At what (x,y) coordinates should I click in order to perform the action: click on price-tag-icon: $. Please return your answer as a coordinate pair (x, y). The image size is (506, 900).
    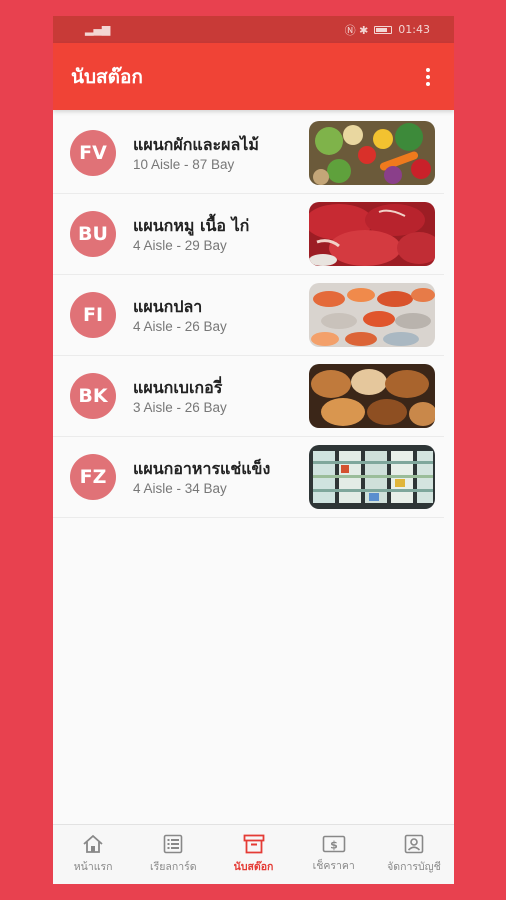
    Looking at the image, I should click on (334, 844).